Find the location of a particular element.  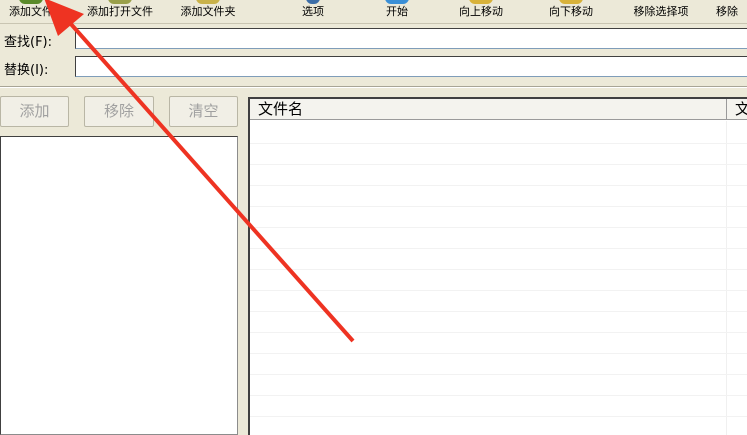

separator is located at coordinates (373, 87).